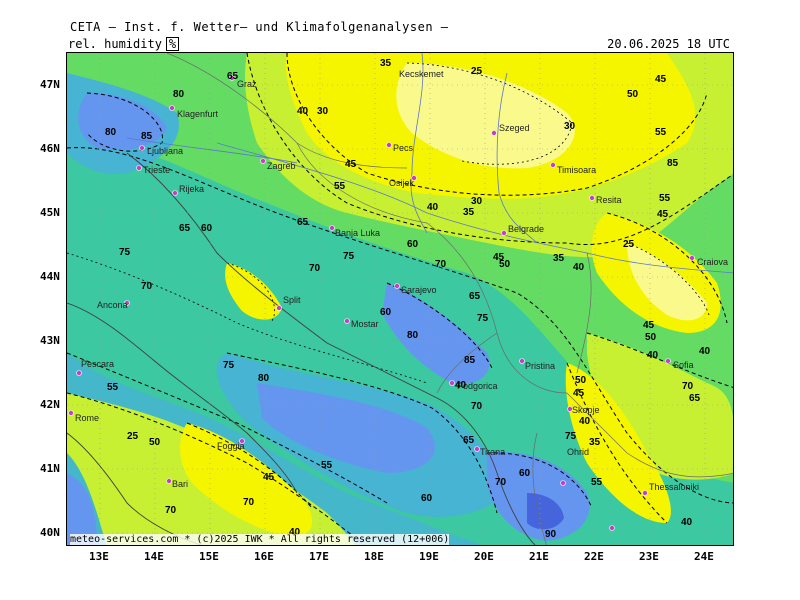  I want to click on lon-label: 24E, so click(704, 556).